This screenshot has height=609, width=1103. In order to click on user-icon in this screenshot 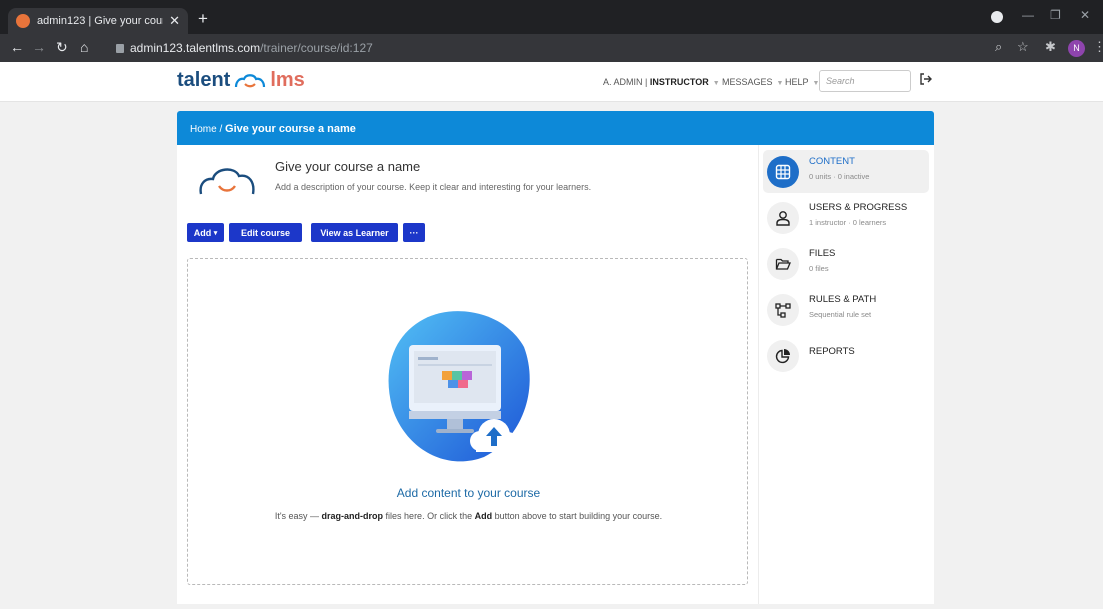, I will do `click(783, 218)`.